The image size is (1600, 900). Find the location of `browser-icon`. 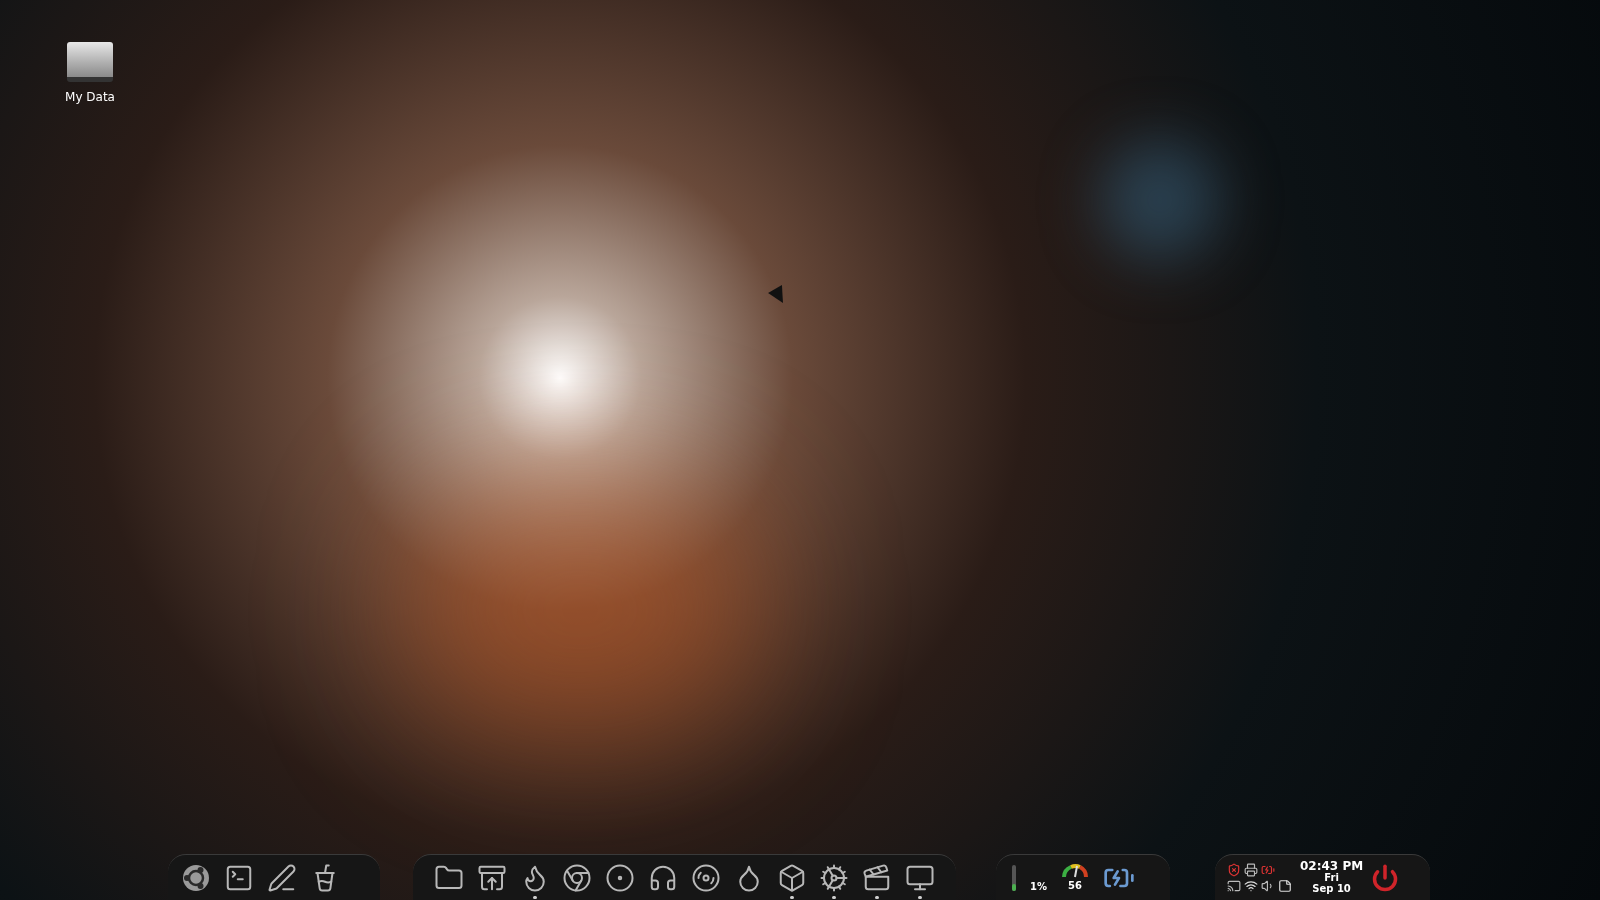

browser-icon is located at coordinates (577, 877).